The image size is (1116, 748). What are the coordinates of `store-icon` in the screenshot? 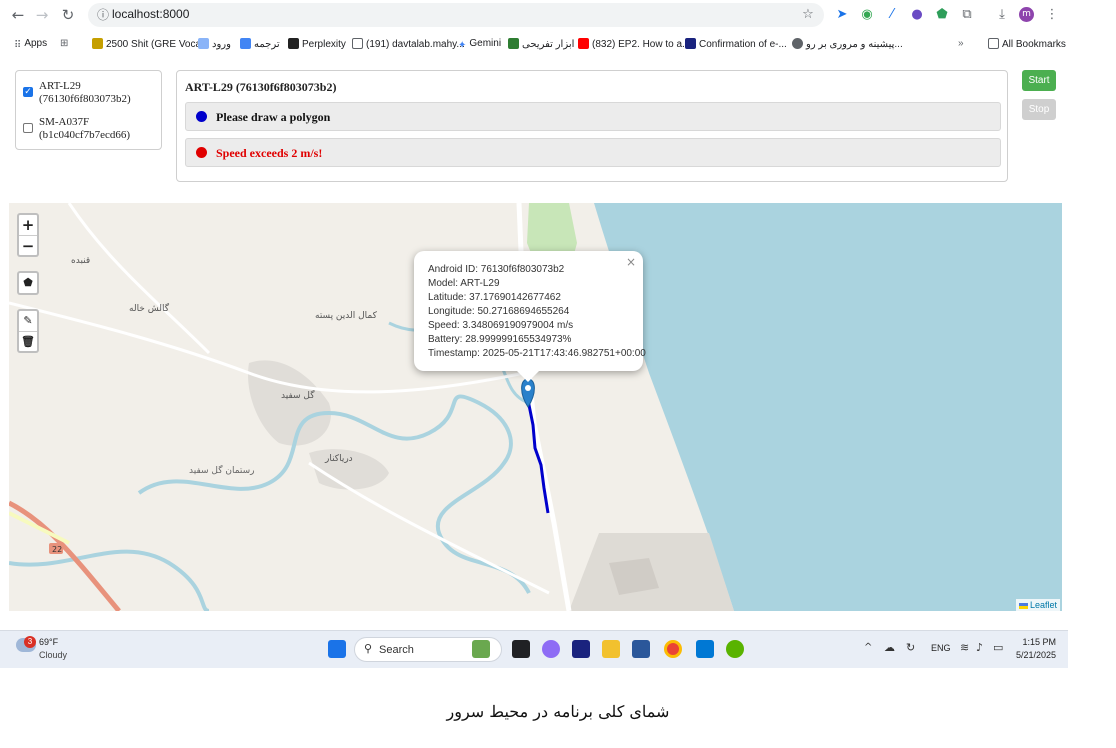 It's located at (581, 649).